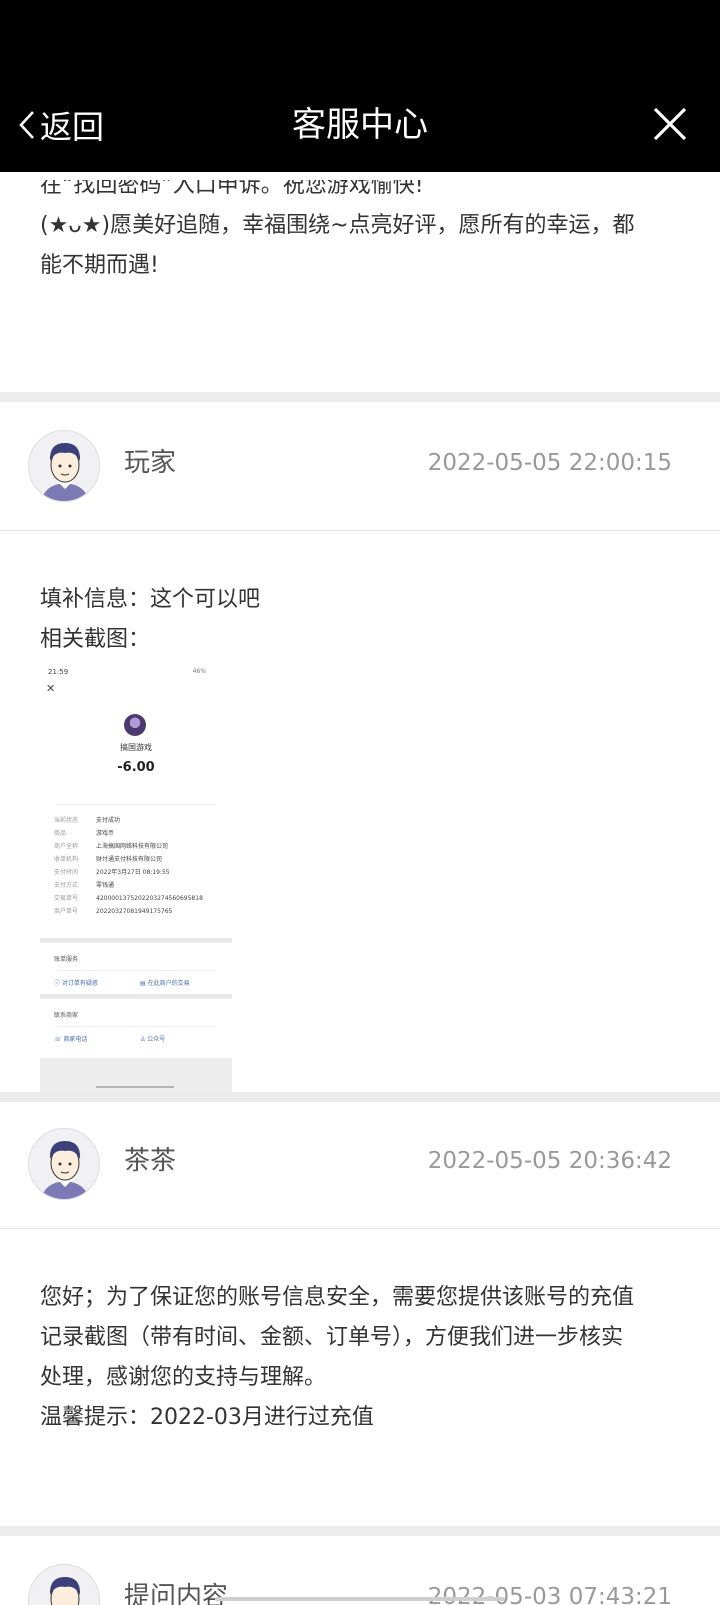 Image resolution: width=720 pixels, height=1605 pixels. Describe the element at coordinates (66, 859) in the screenshot. I see `row-key: 收单机构` at that location.